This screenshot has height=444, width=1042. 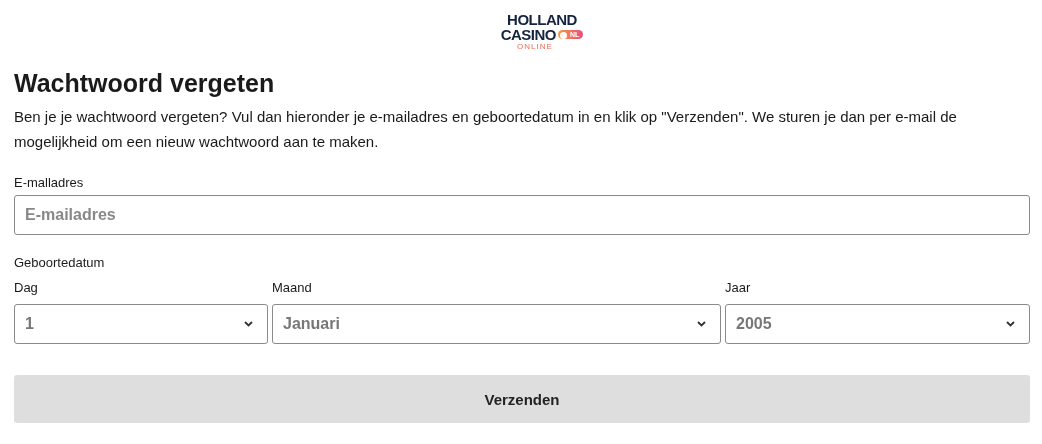 What do you see at coordinates (528, 34) in the screenshot?
I see `logo-text: CASINO` at bounding box center [528, 34].